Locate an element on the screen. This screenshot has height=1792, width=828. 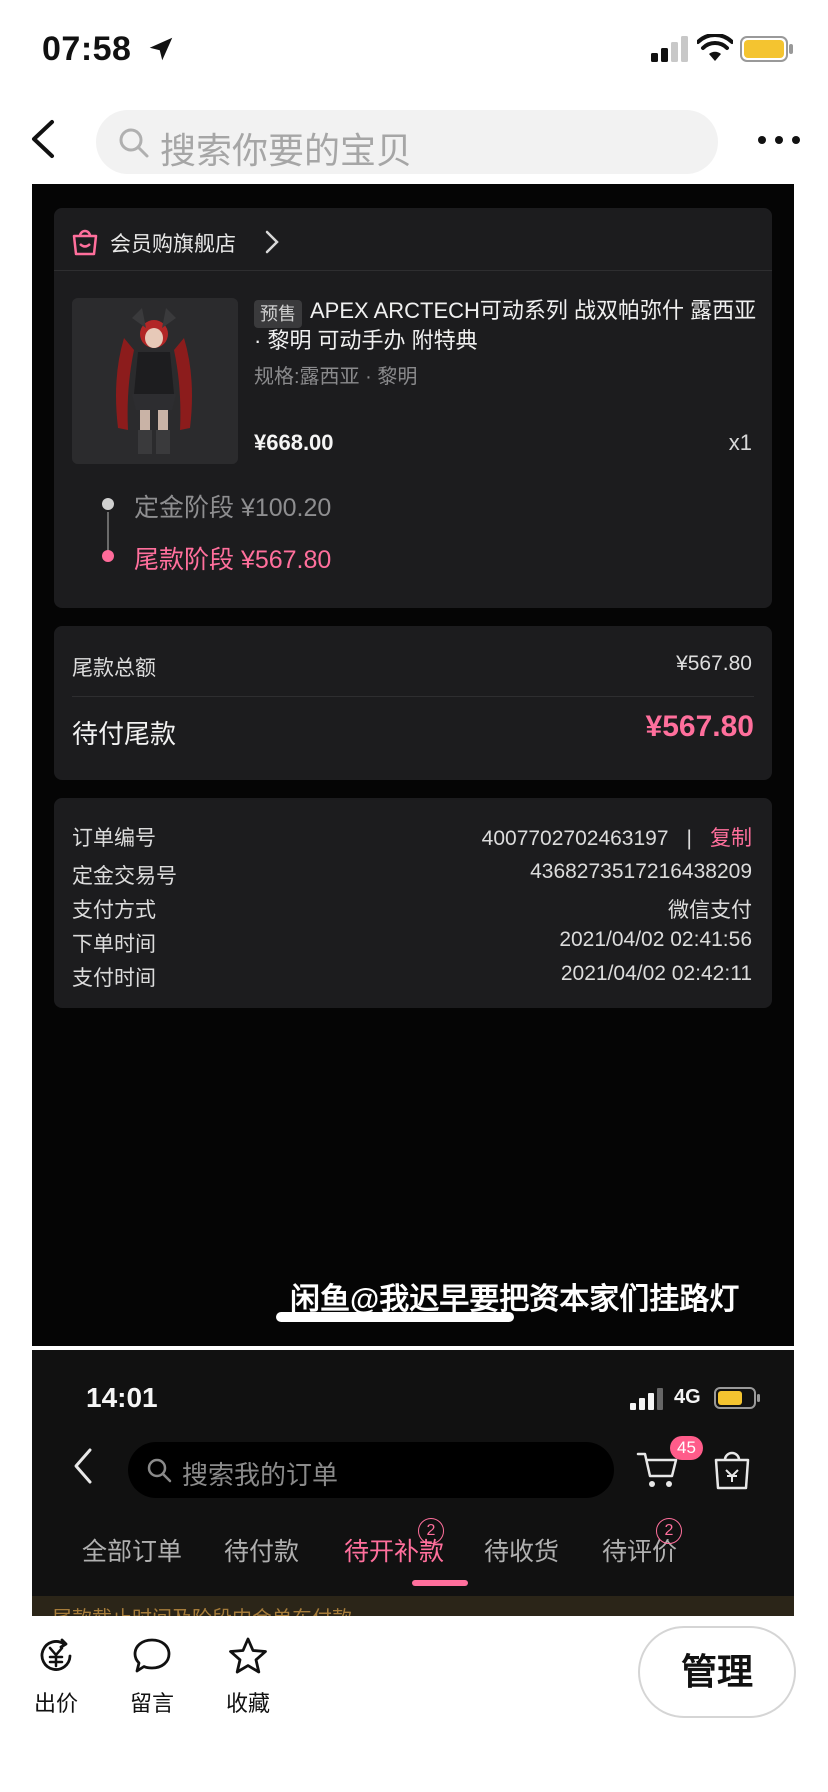
order-search-input: 搜索我的订单 is located at coordinates (371, 1470).